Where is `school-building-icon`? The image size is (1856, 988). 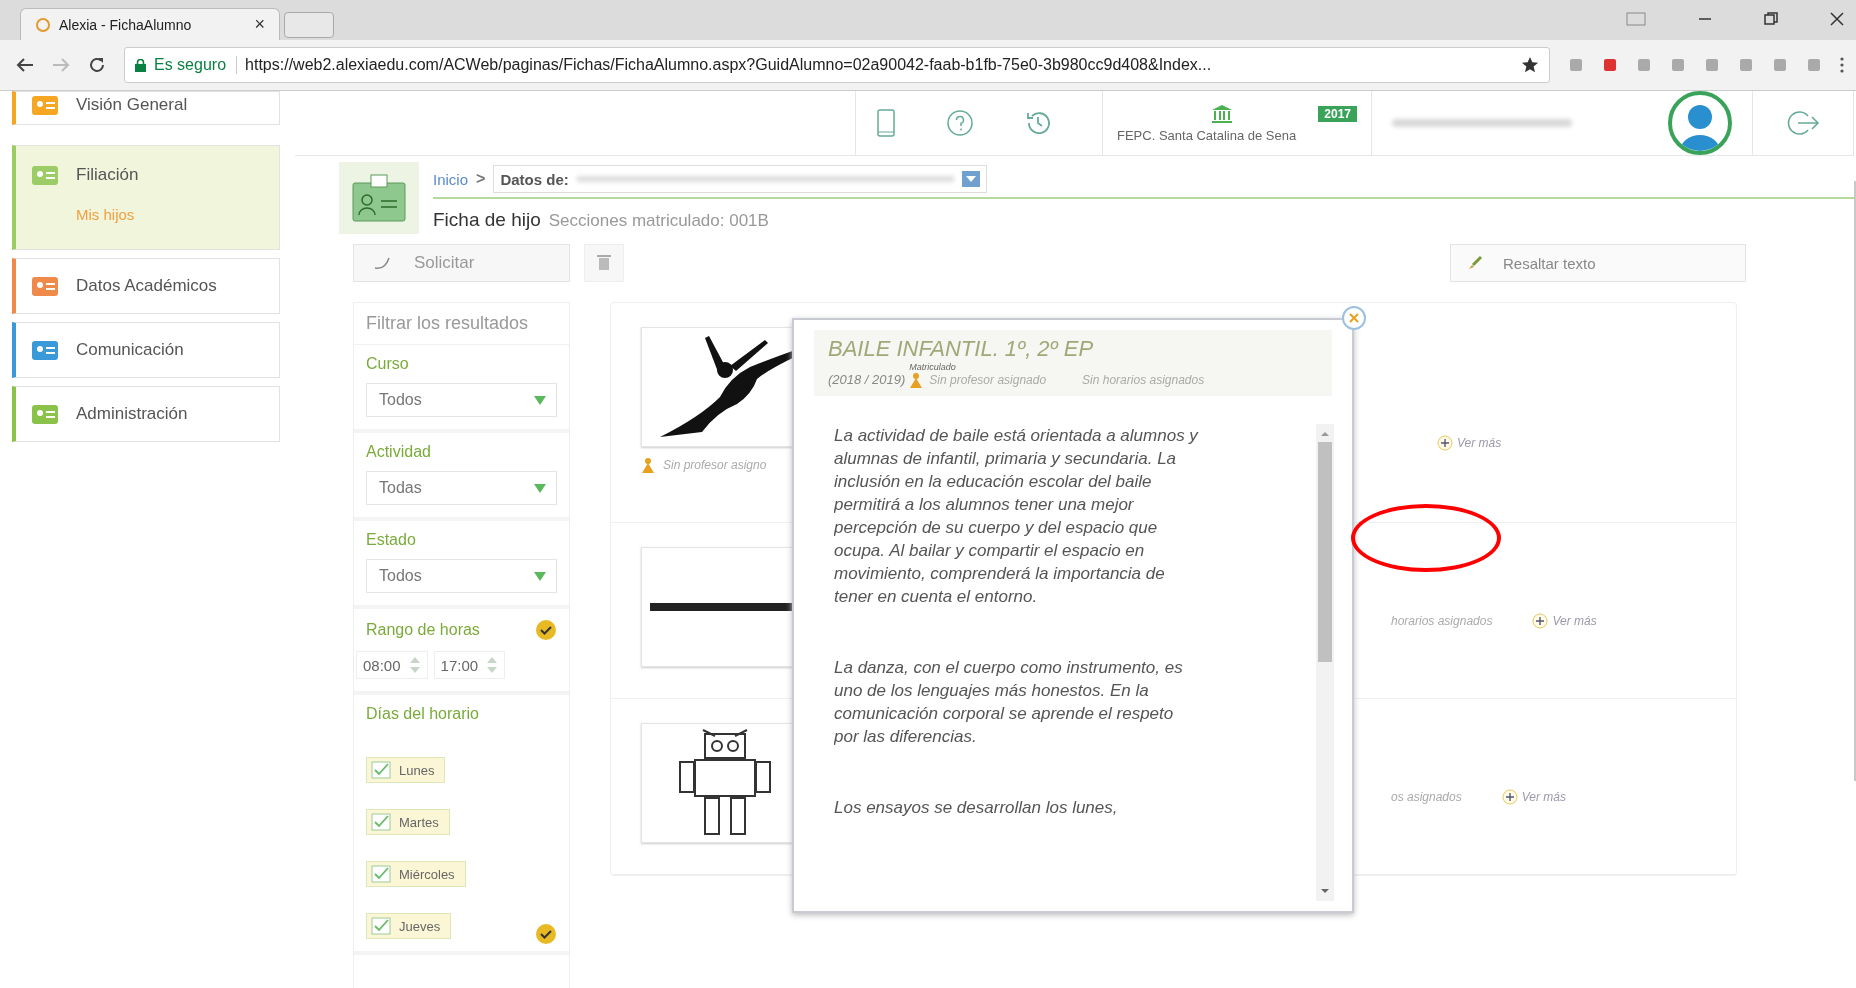
school-building-icon is located at coordinates (1222, 113).